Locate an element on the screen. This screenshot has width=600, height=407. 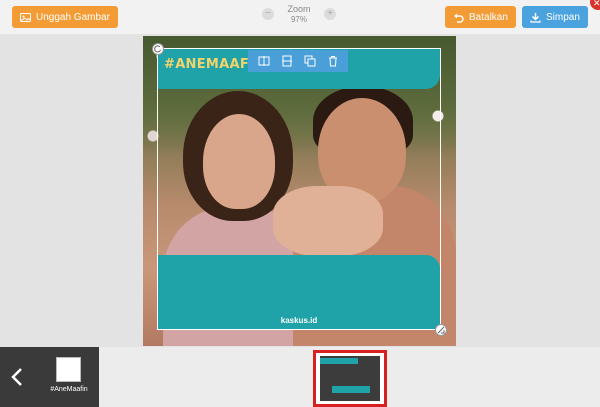
zoom-in-button: + is located at coordinates (330, 14).